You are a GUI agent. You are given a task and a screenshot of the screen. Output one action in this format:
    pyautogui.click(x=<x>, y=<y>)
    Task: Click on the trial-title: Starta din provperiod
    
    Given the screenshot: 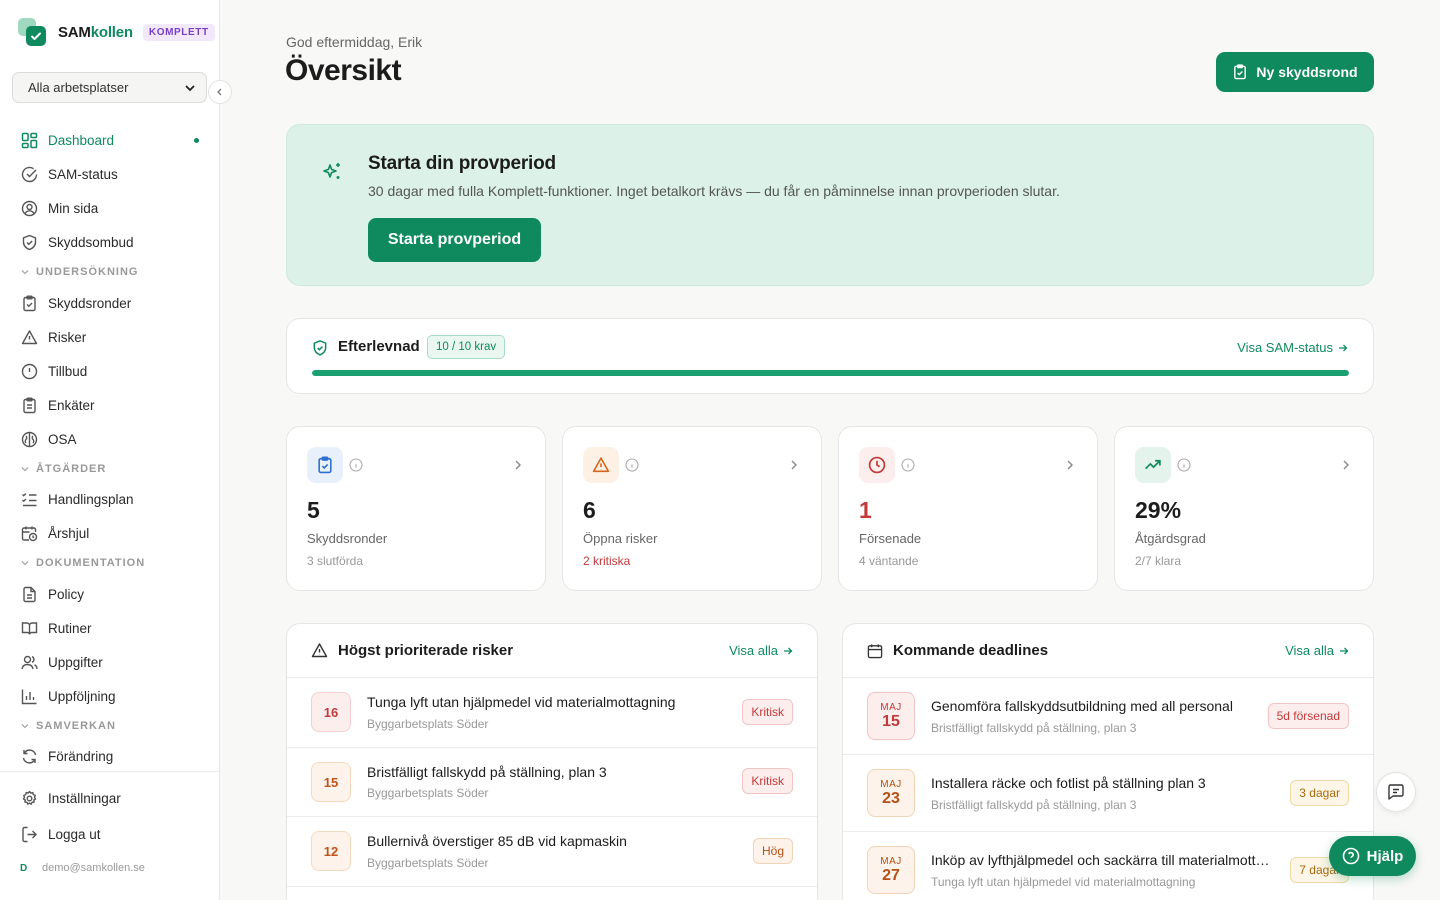 What is the action you would take?
    pyautogui.click(x=462, y=163)
    